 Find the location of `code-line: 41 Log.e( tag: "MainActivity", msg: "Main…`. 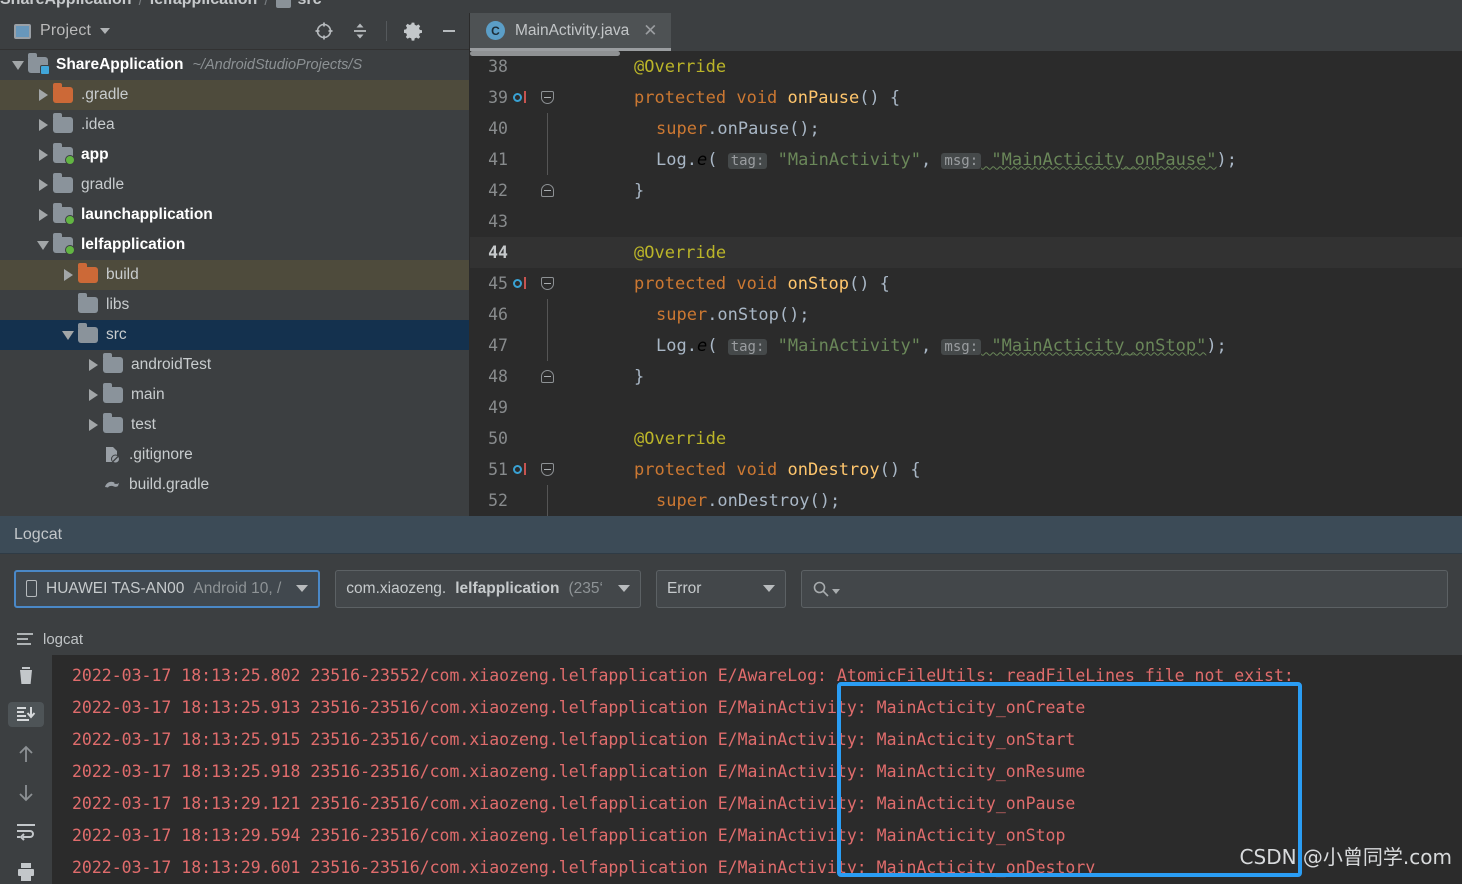

code-line: 41 Log.e( tag: "MainActivity", msg: "Main… is located at coordinates (966, 159).